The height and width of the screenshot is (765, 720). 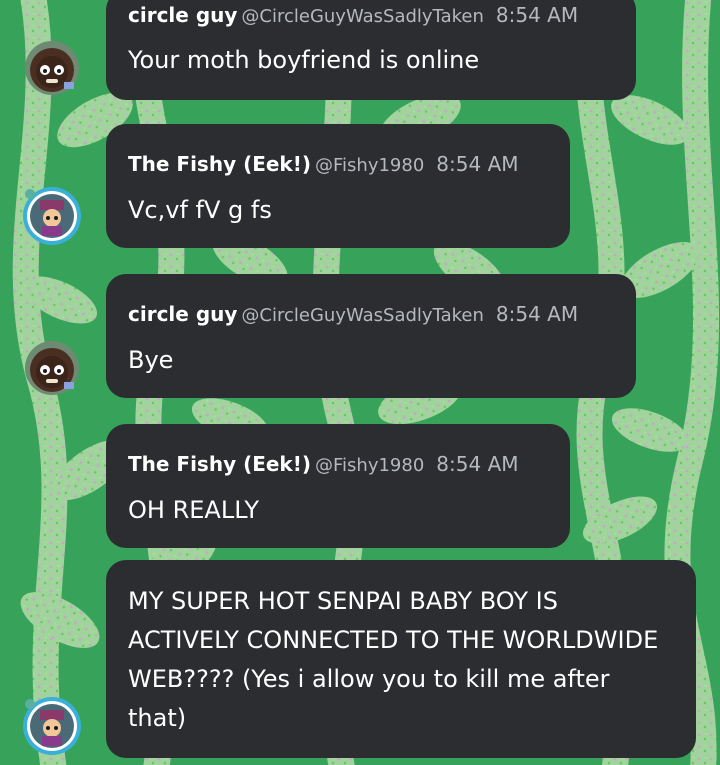 What do you see at coordinates (194, 510) in the screenshot?
I see `message-text: OH REALLY` at bounding box center [194, 510].